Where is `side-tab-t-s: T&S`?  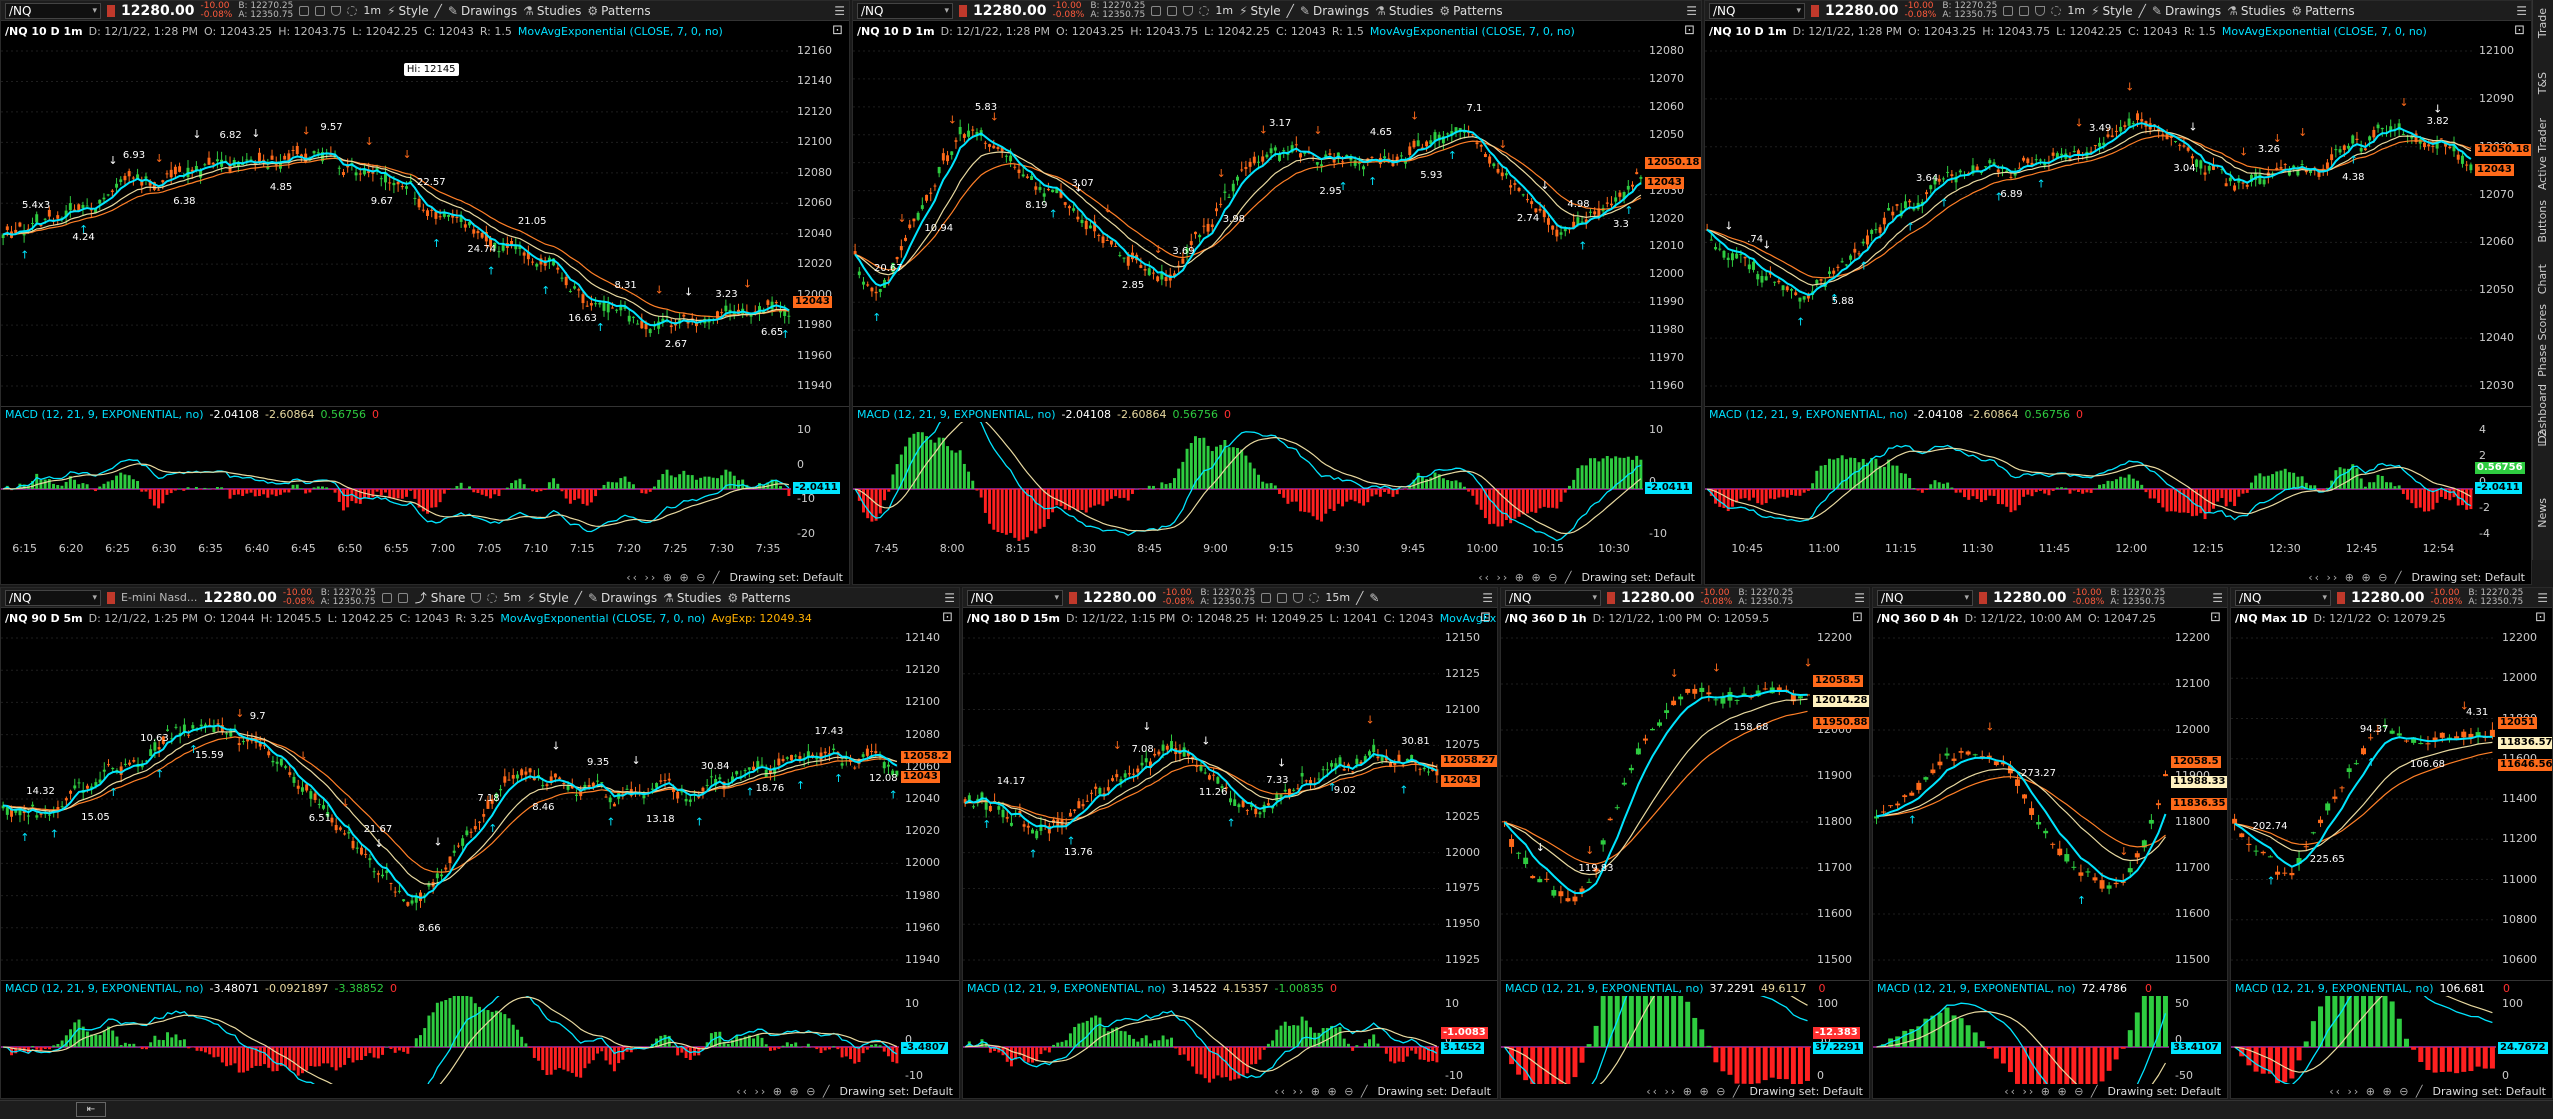
side-tab-t-s: T&S is located at coordinates (2542, 83).